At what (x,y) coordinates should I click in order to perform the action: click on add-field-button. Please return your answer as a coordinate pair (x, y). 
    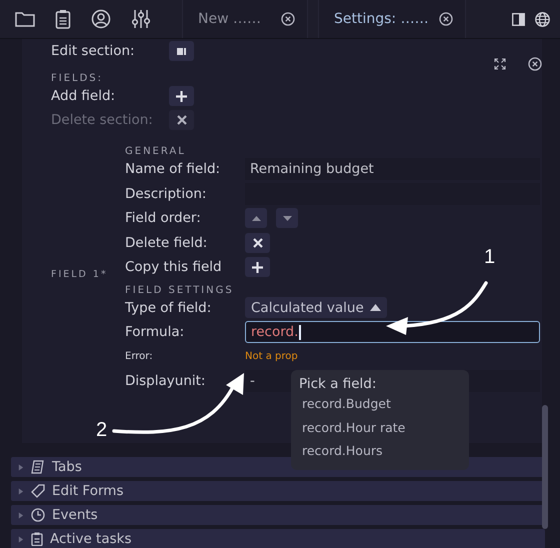
    Looking at the image, I should click on (181, 96).